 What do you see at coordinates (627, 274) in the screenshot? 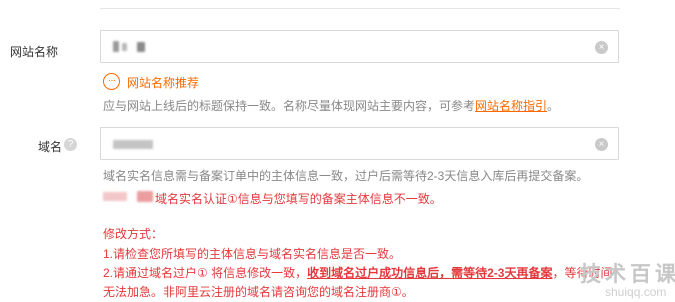
I see `watermark-title: 技术百课` at bounding box center [627, 274].